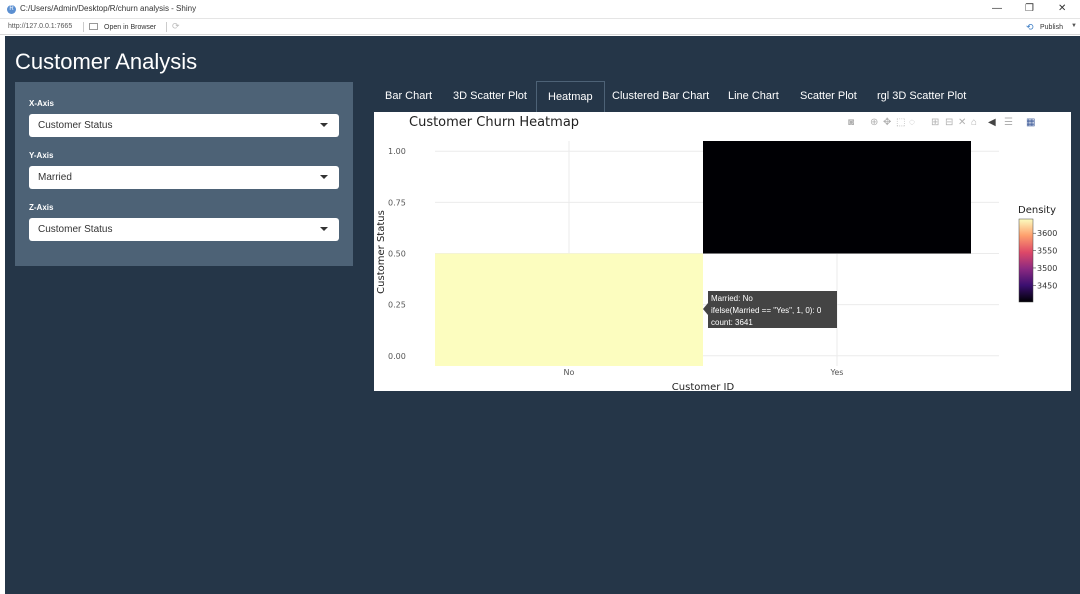  I want to click on colorbar-tick-label: 3500, so click(1047, 268).